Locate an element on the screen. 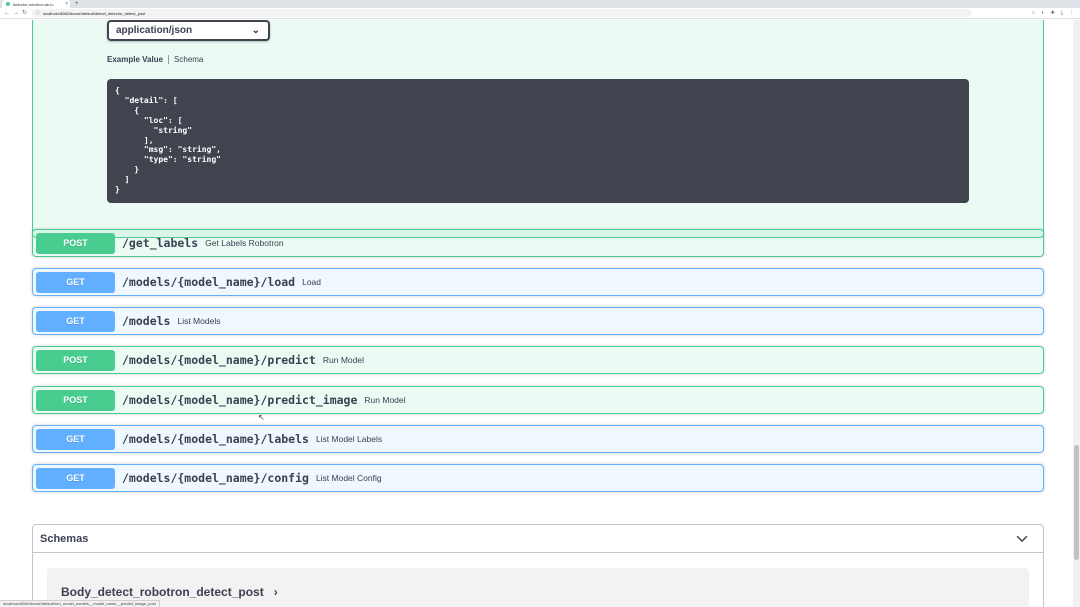  toolbar-icons: ☆ ◐ ✚ ⤓ ⋮ is located at coordinates (1052, 13).